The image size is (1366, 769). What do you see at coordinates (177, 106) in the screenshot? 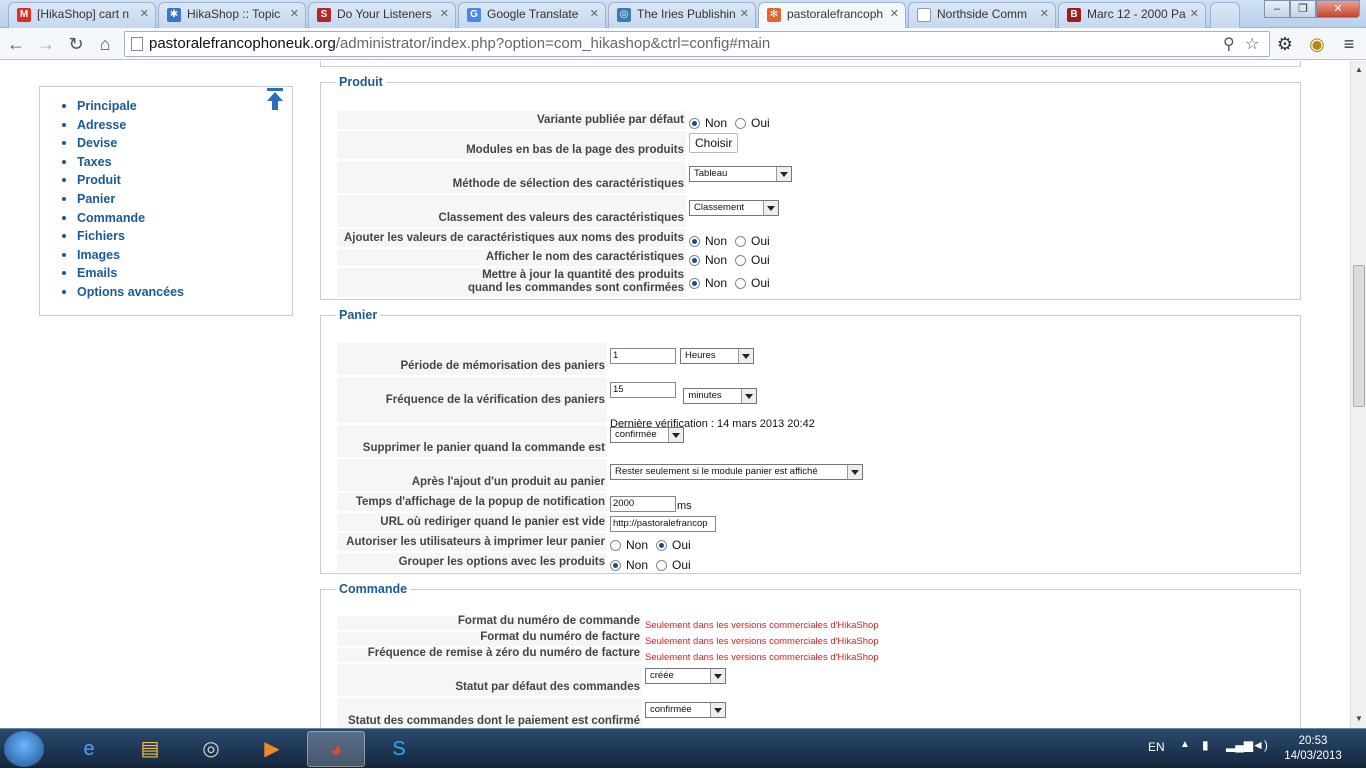
I see `menu-item-principale: Principale` at bounding box center [177, 106].